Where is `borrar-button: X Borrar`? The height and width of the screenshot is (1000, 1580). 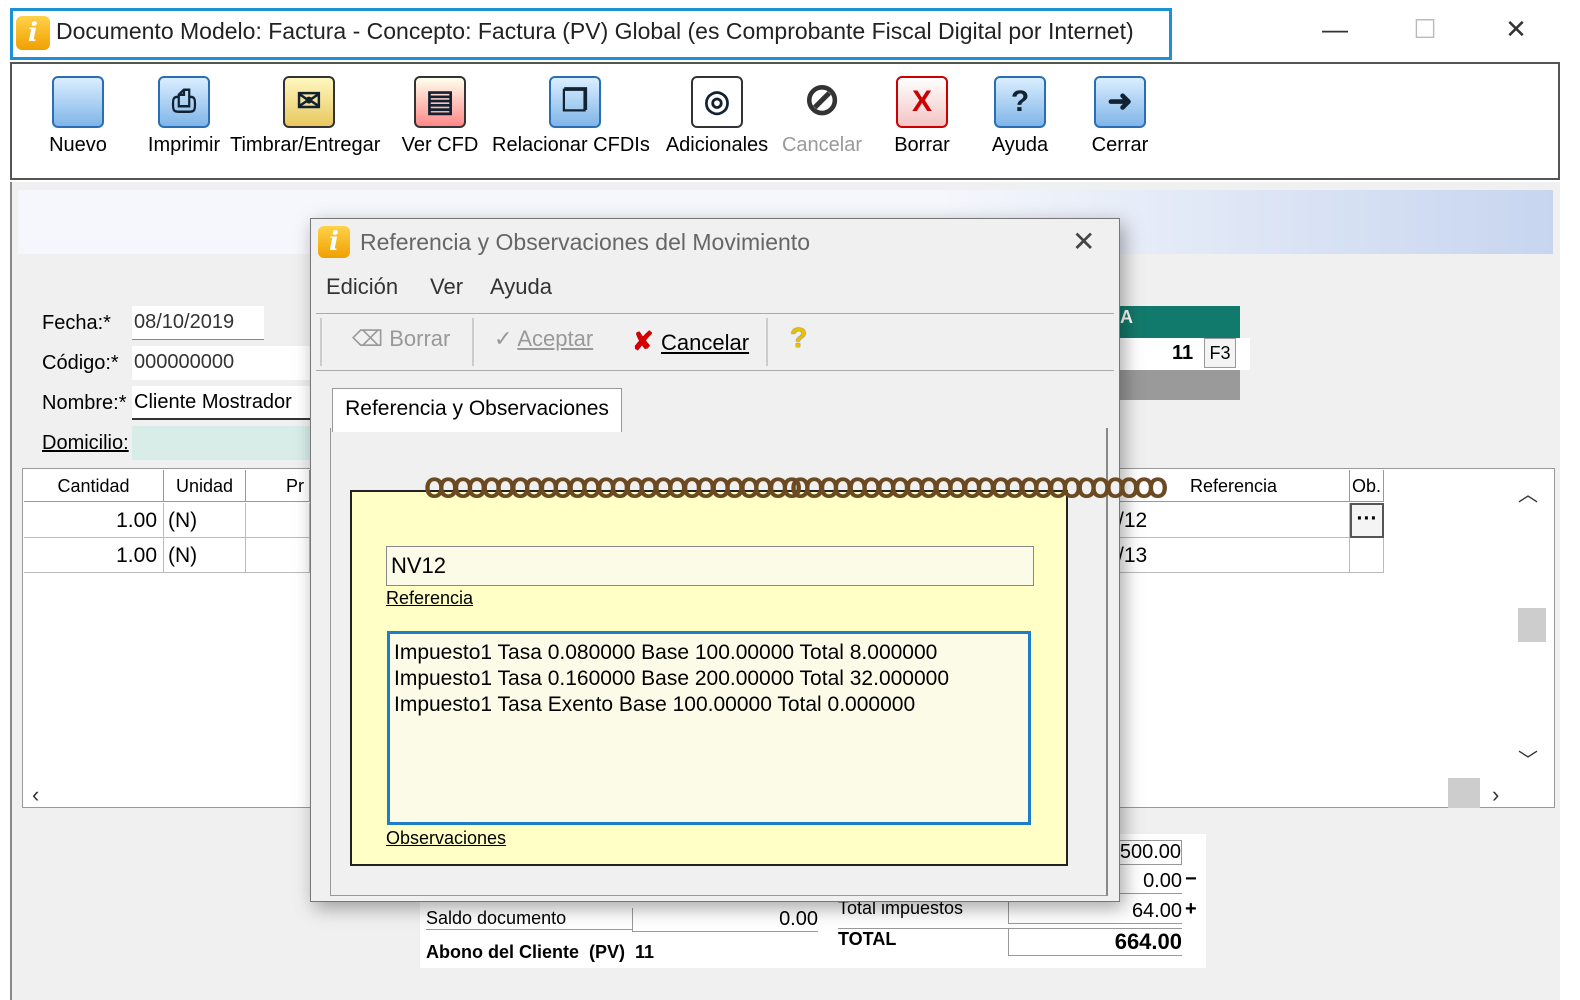 borrar-button: X Borrar is located at coordinates (922, 116).